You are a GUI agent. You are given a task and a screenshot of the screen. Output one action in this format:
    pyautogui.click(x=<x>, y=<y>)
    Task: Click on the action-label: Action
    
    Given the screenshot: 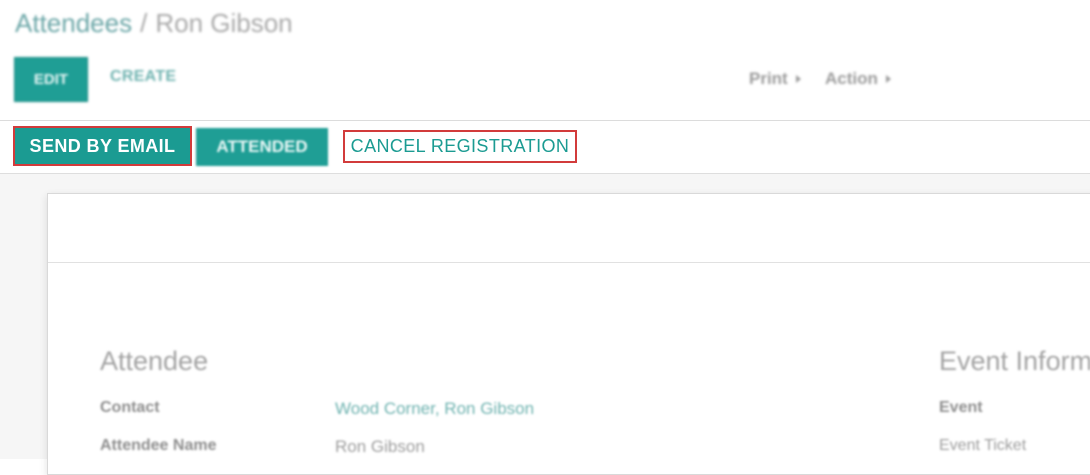 What is the action you would take?
    pyautogui.click(x=851, y=78)
    